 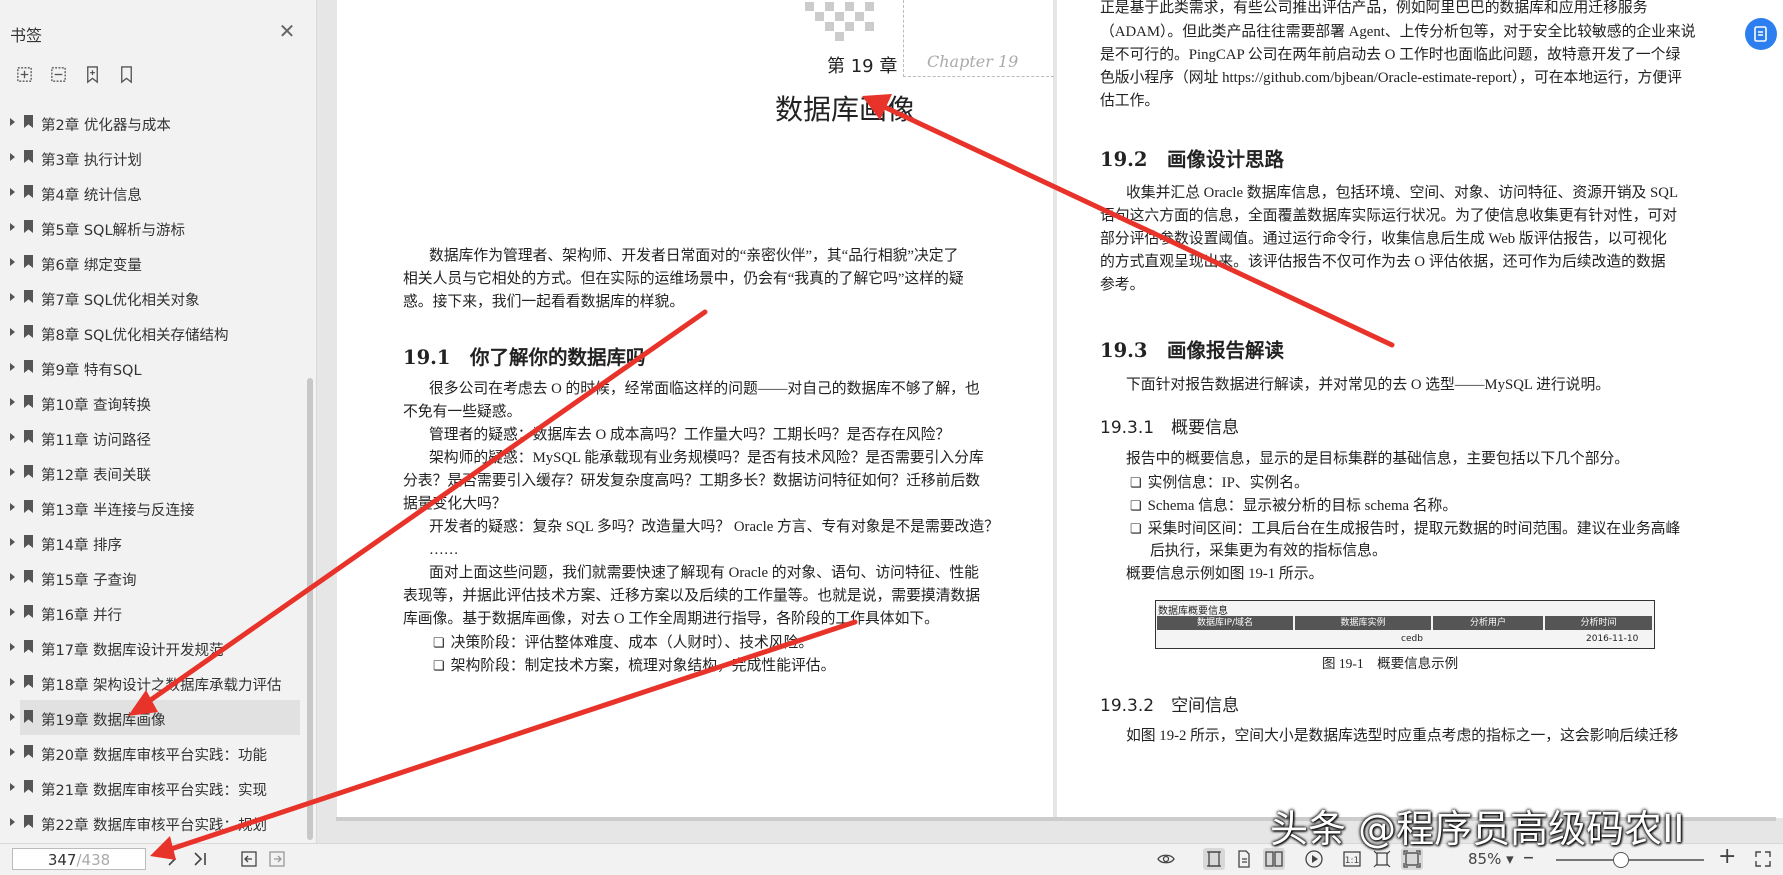 What do you see at coordinates (287, 31) in the screenshot?
I see `close-icon: ✕` at bounding box center [287, 31].